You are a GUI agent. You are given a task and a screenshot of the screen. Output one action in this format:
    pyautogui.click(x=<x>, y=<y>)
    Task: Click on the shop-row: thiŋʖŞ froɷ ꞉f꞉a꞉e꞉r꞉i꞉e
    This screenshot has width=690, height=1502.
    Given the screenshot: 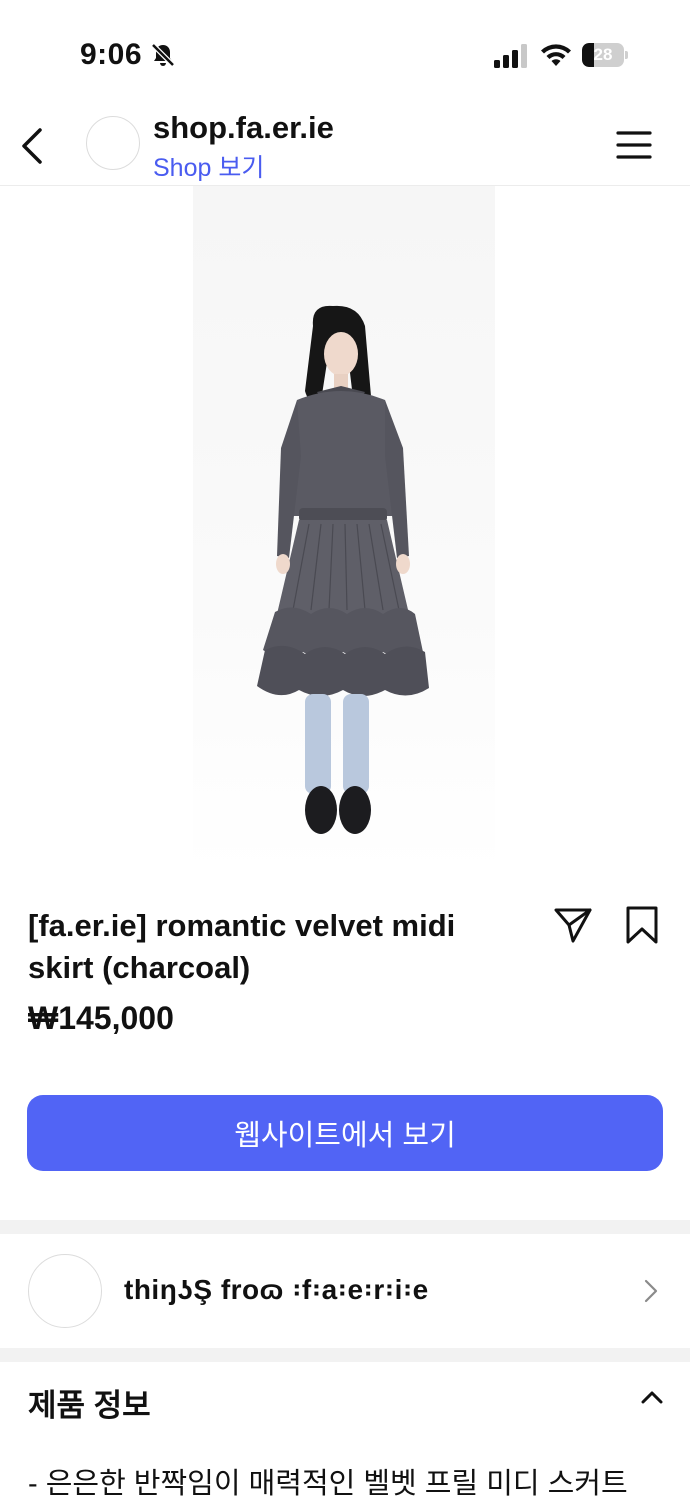 What is the action you would take?
    pyautogui.click(x=345, y=1291)
    